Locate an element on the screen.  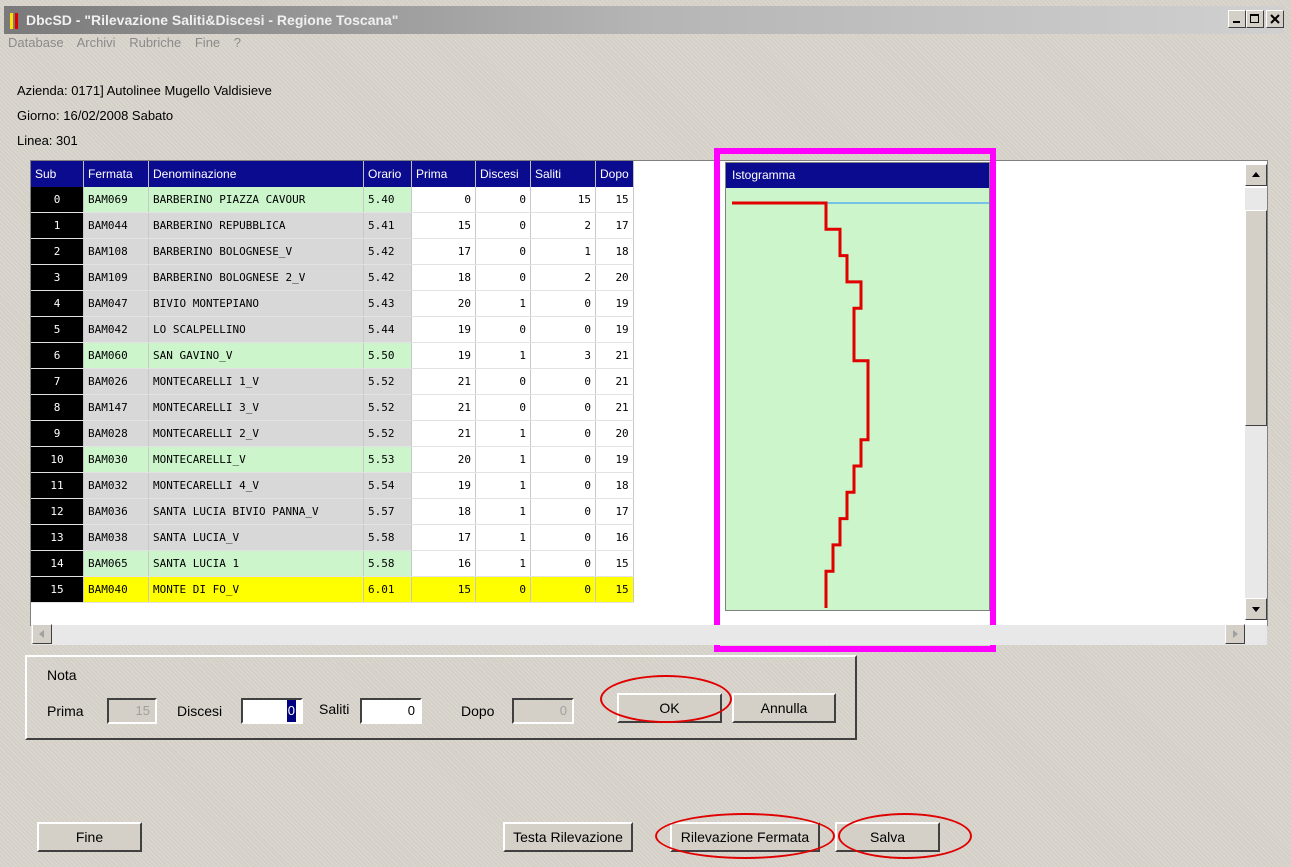
cell-sub: 6 is located at coordinates (57, 355).